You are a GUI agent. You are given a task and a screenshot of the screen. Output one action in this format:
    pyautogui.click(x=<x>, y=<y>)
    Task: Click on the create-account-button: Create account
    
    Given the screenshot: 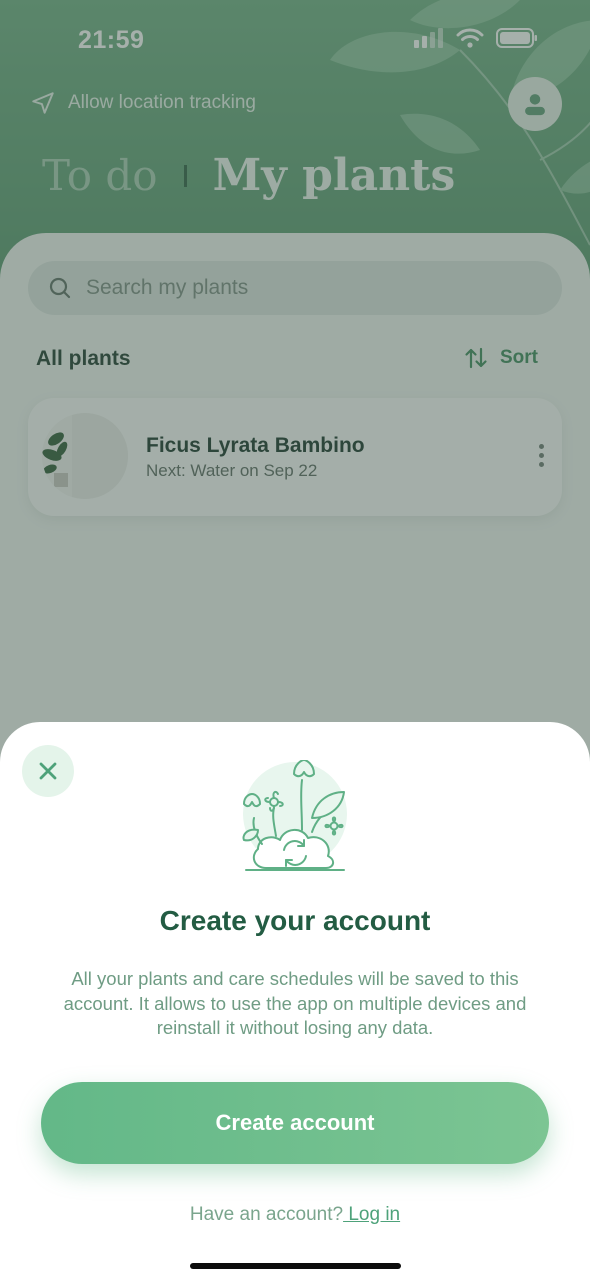 What is the action you would take?
    pyautogui.click(x=295, y=1123)
    